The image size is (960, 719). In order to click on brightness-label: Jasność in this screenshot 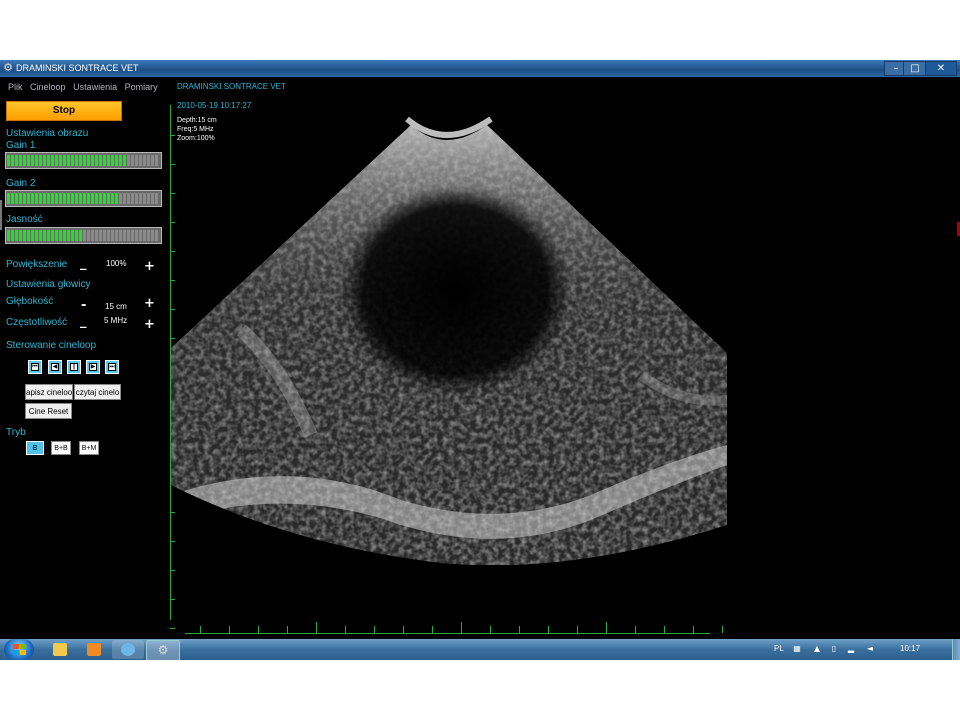, I will do `click(24, 219)`.